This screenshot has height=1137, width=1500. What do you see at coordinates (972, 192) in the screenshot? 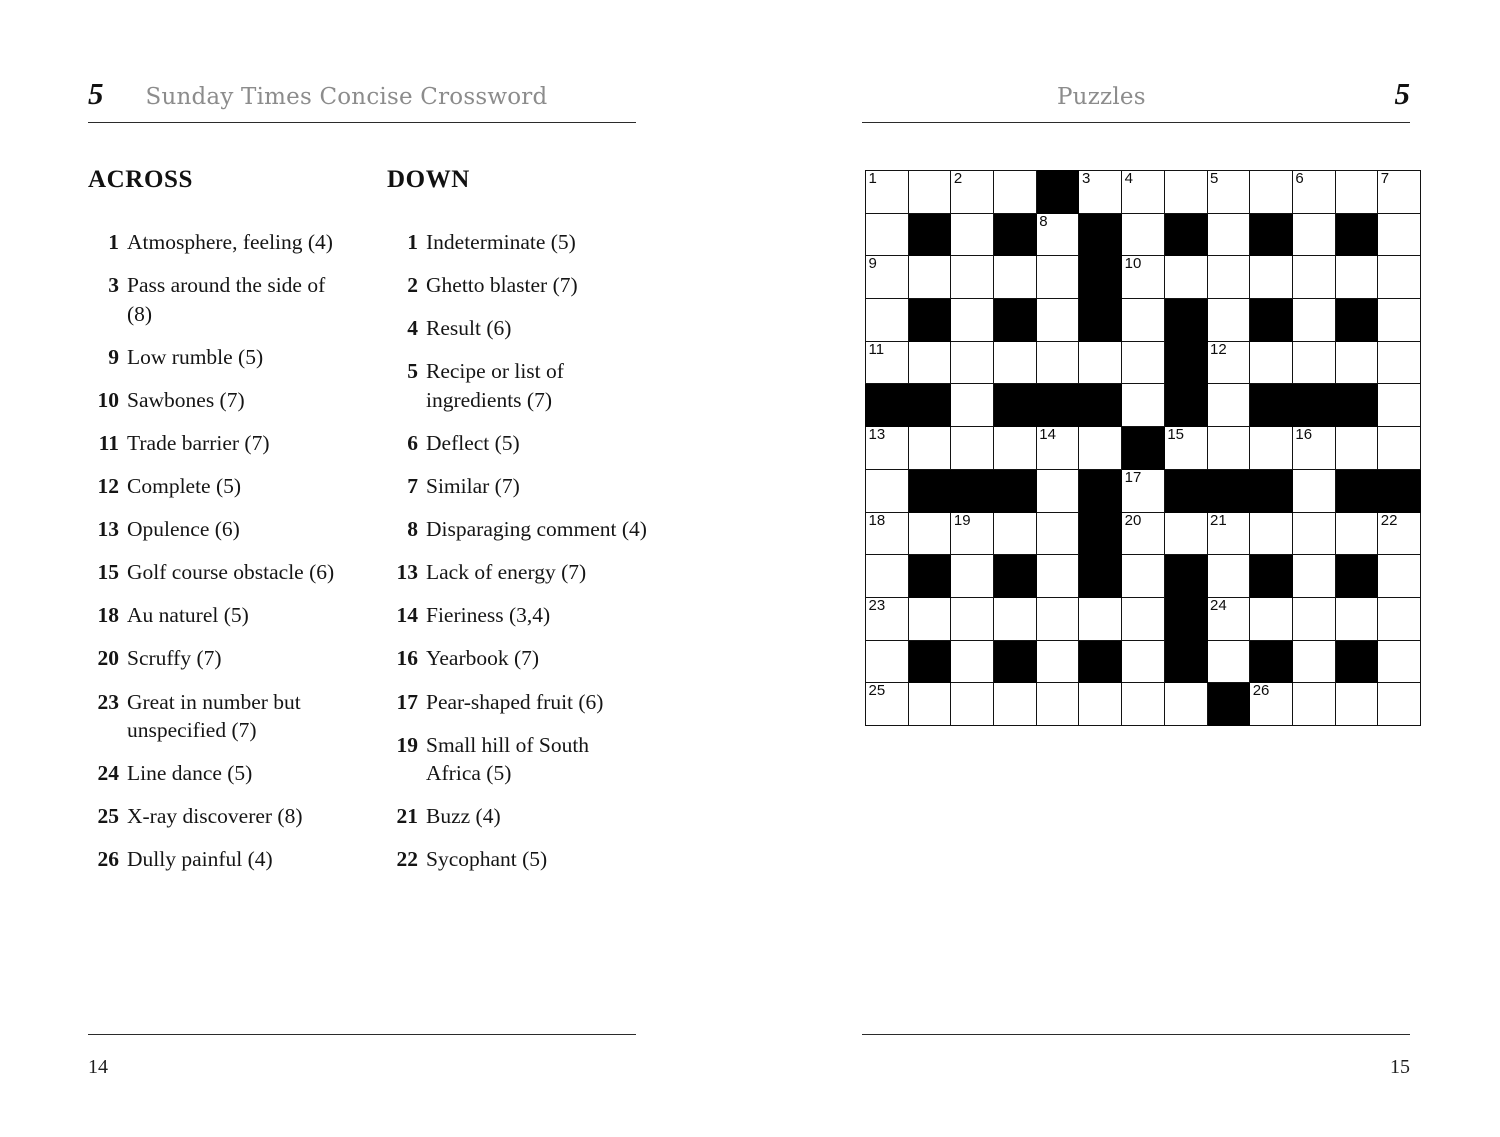
I see `crossword-cell: 2` at bounding box center [972, 192].